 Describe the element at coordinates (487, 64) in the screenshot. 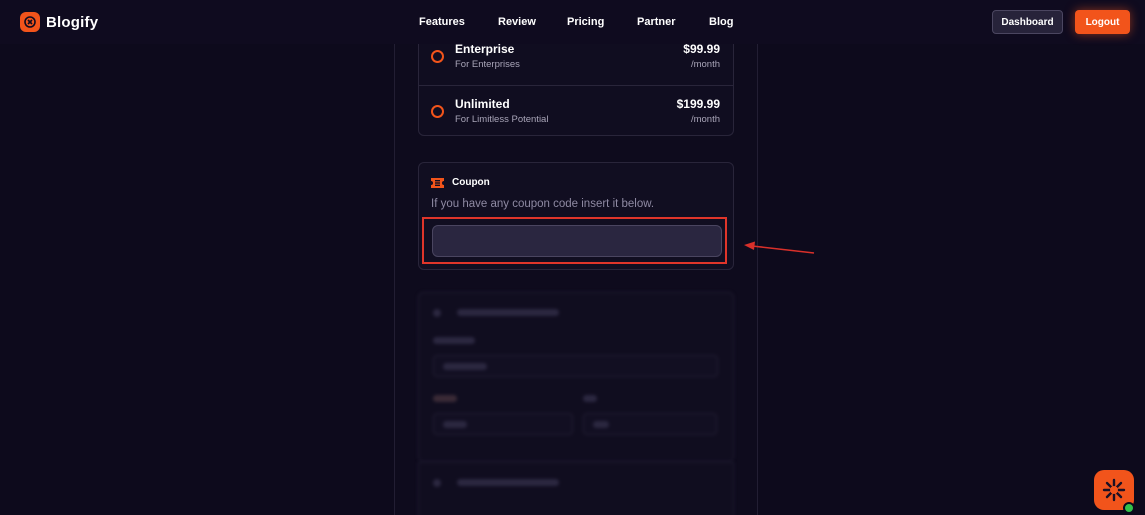

I see `plan-subtitle: For Enterprises` at that location.